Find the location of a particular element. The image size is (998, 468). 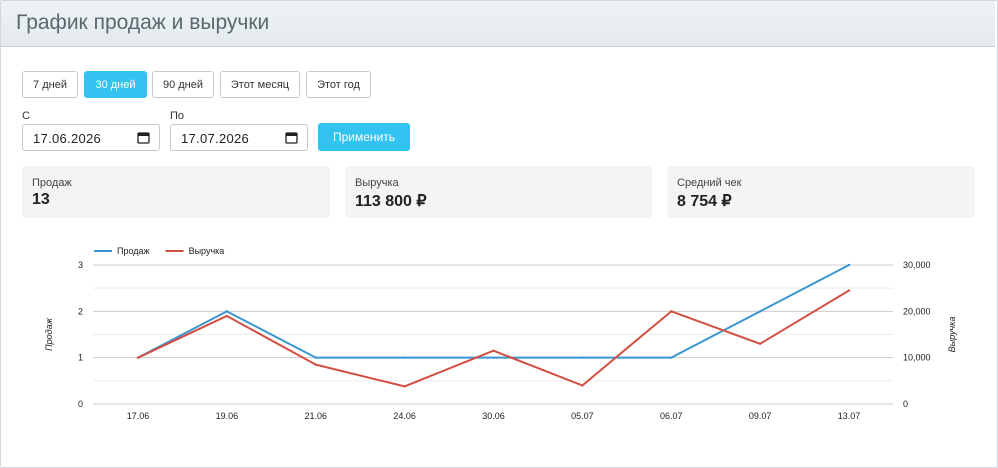

y-left-tick-label: 0 is located at coordinates (80, 404).